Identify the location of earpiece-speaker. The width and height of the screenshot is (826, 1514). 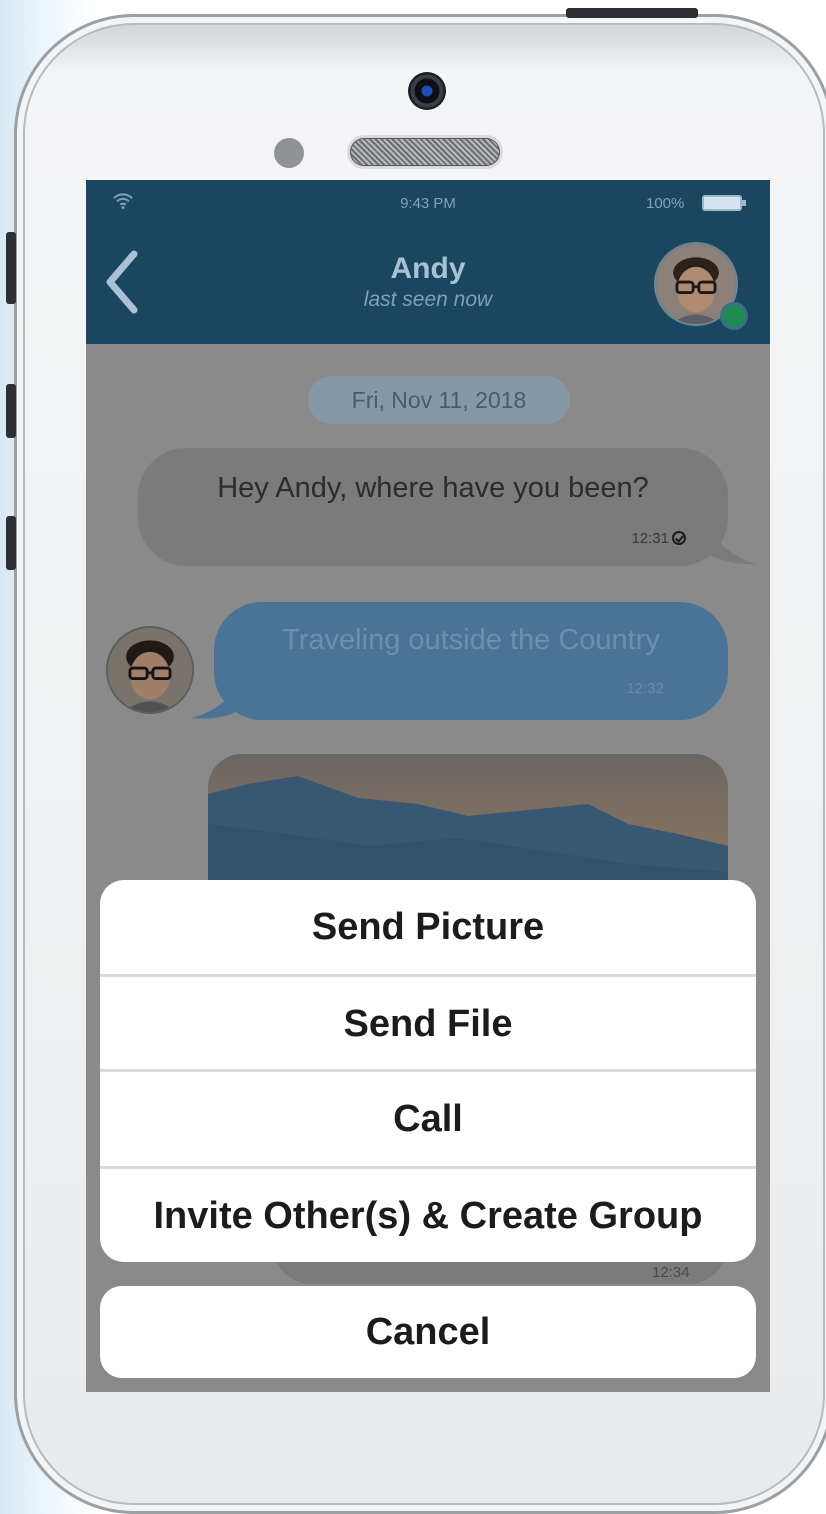
(425, 152).